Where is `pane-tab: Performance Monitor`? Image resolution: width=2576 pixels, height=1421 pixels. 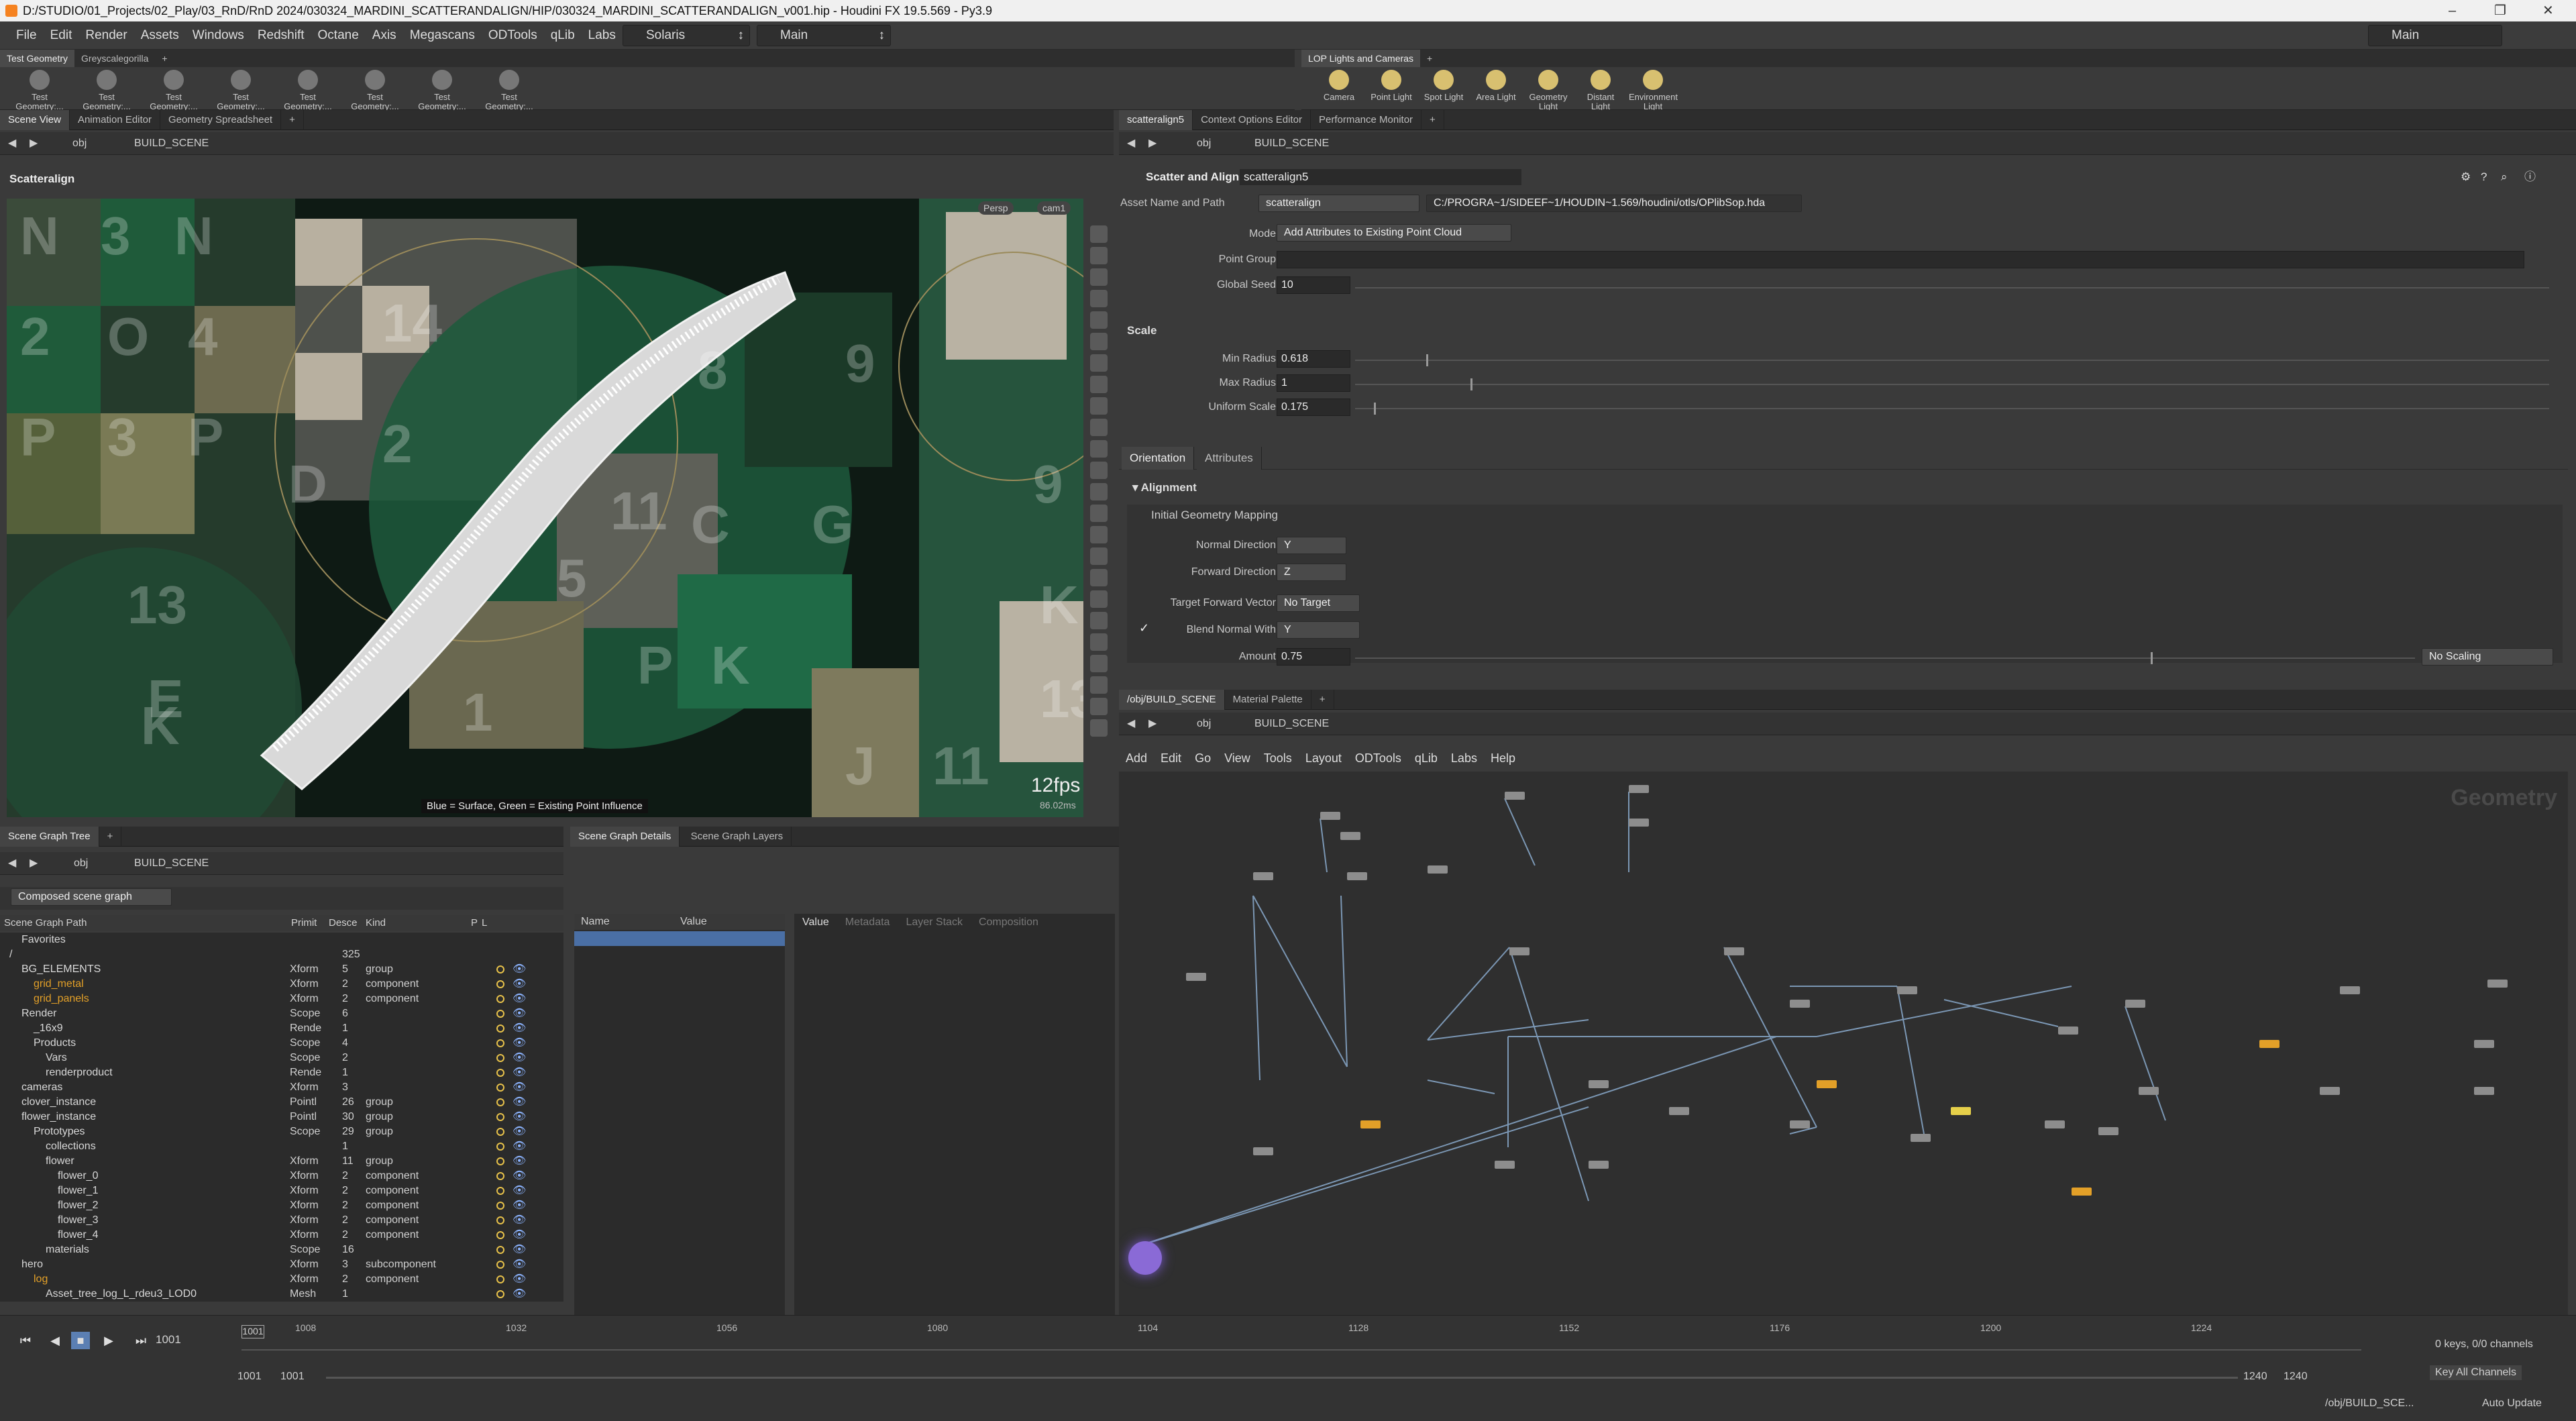
pane-tab: Performance Monitor is located at coordinates (1366, 120).